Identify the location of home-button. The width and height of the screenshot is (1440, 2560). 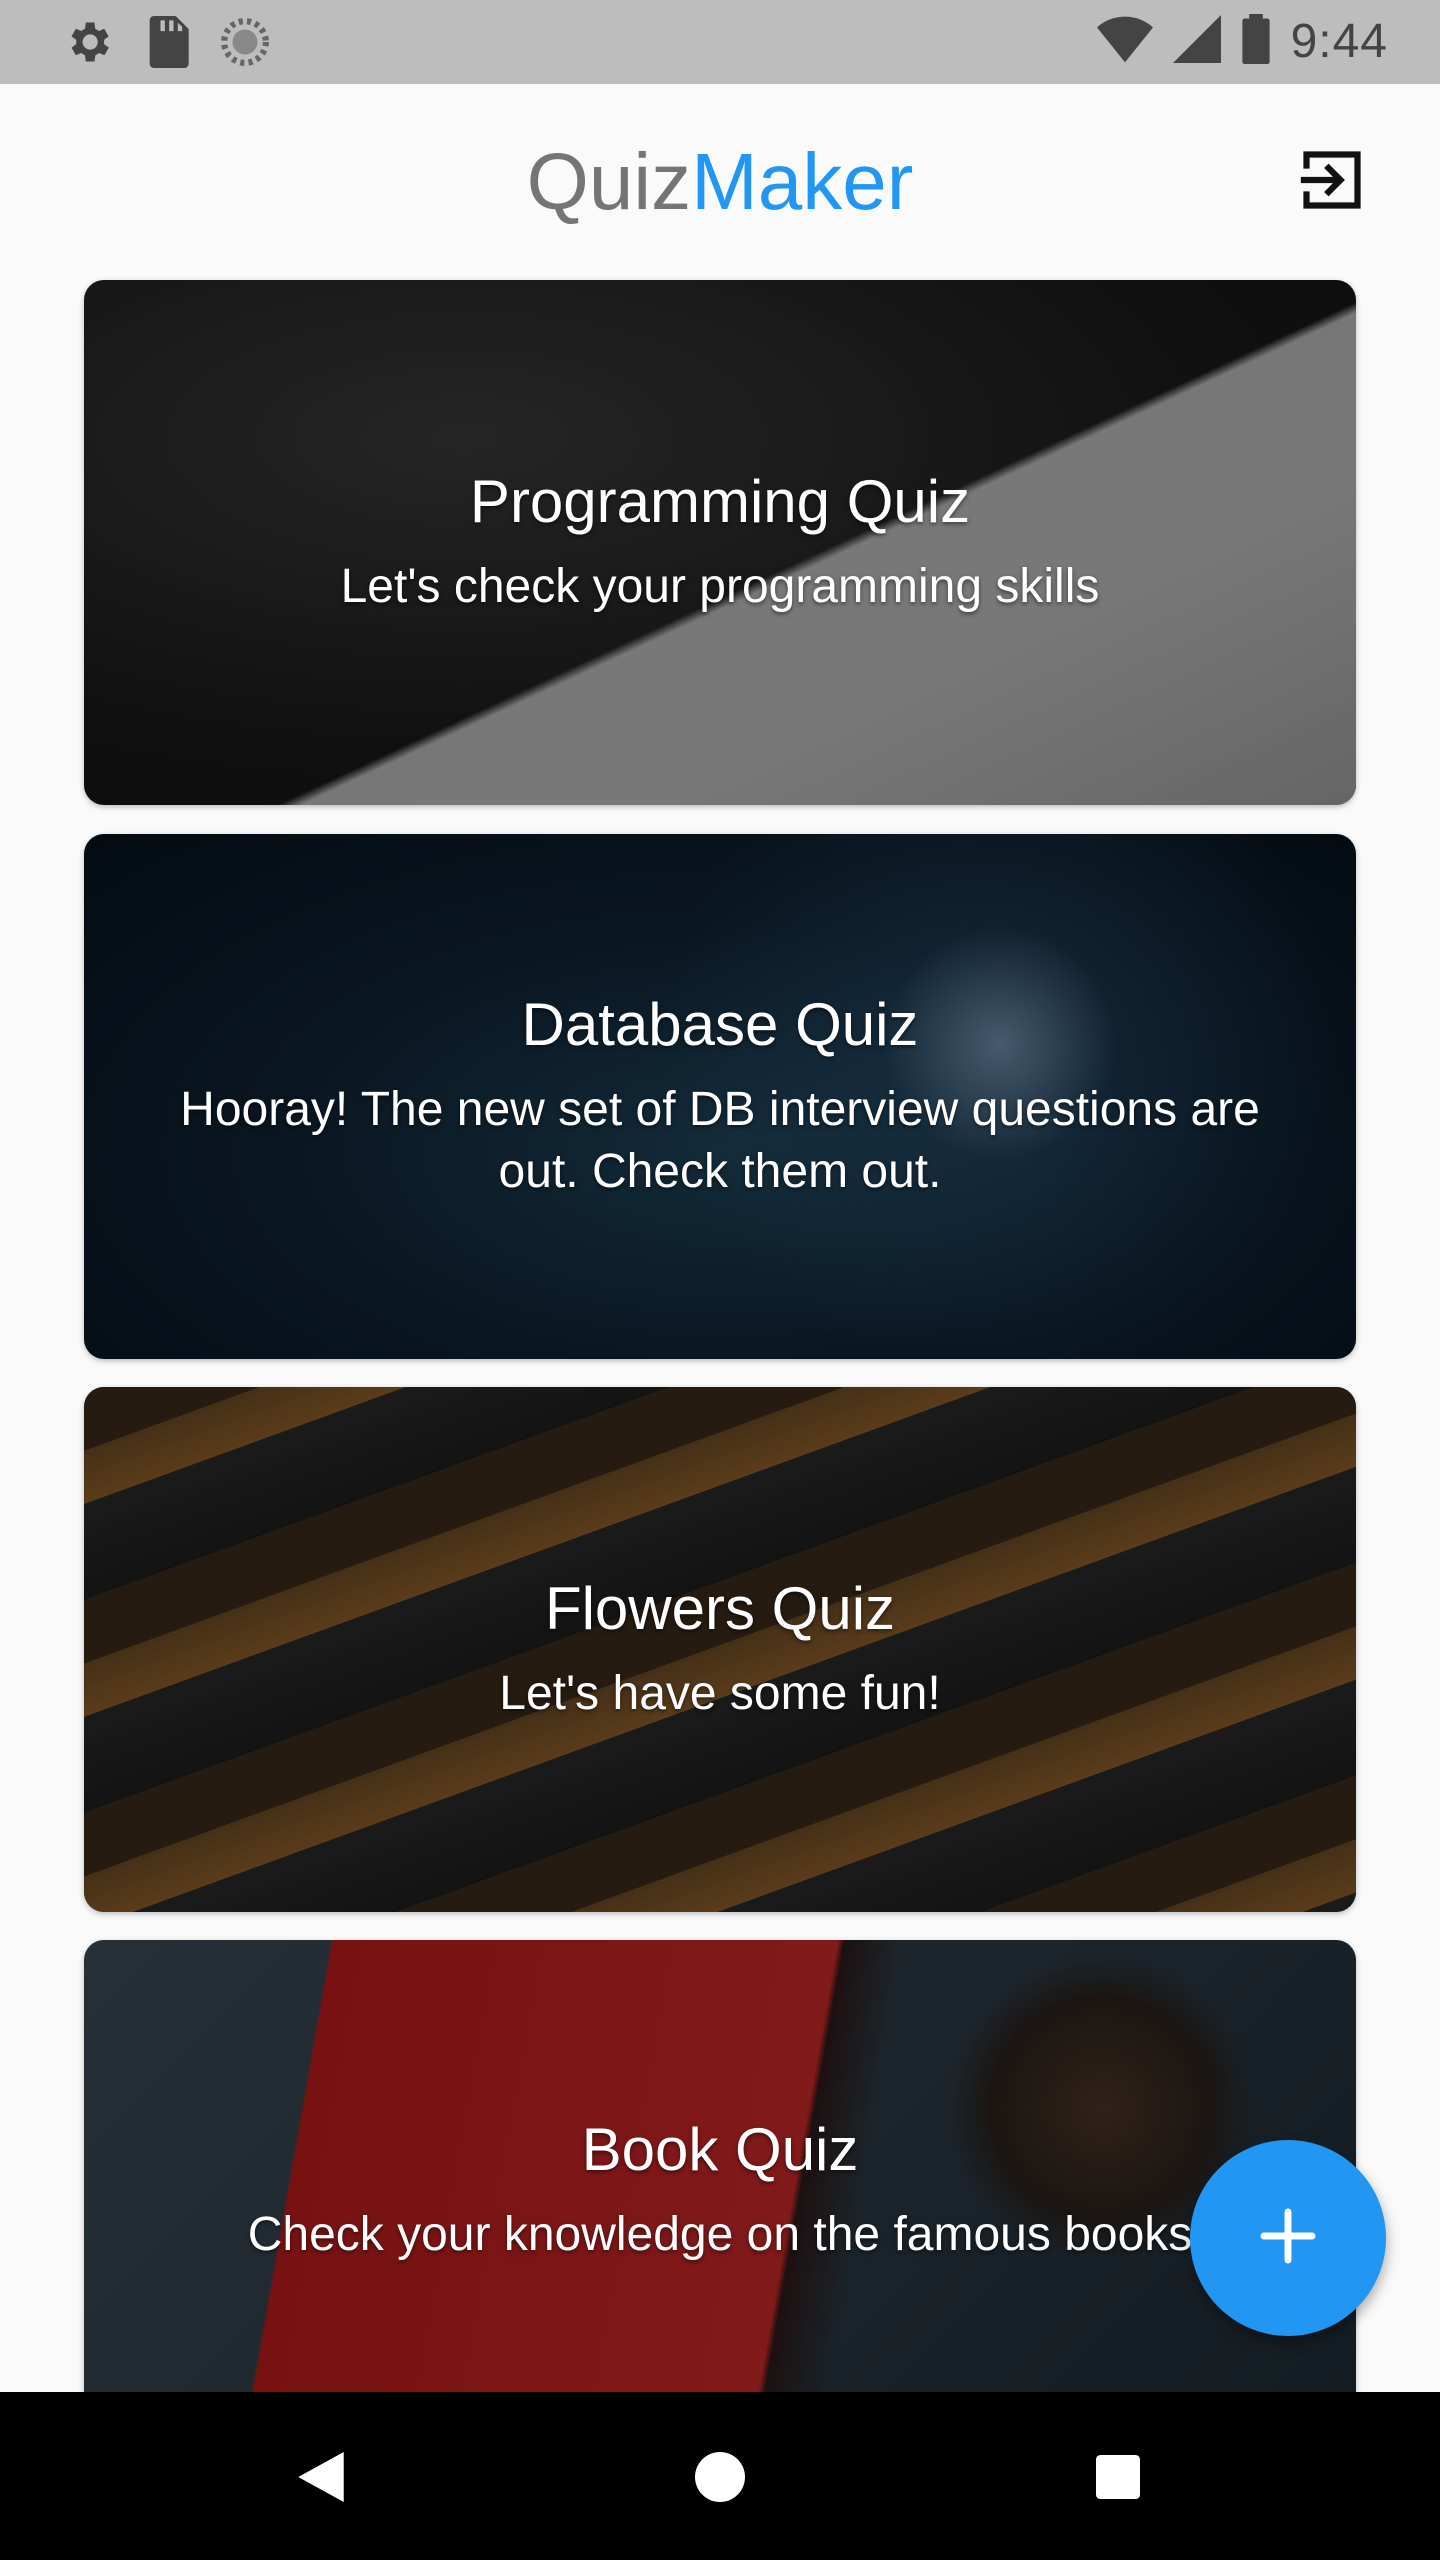
(720, 2479).